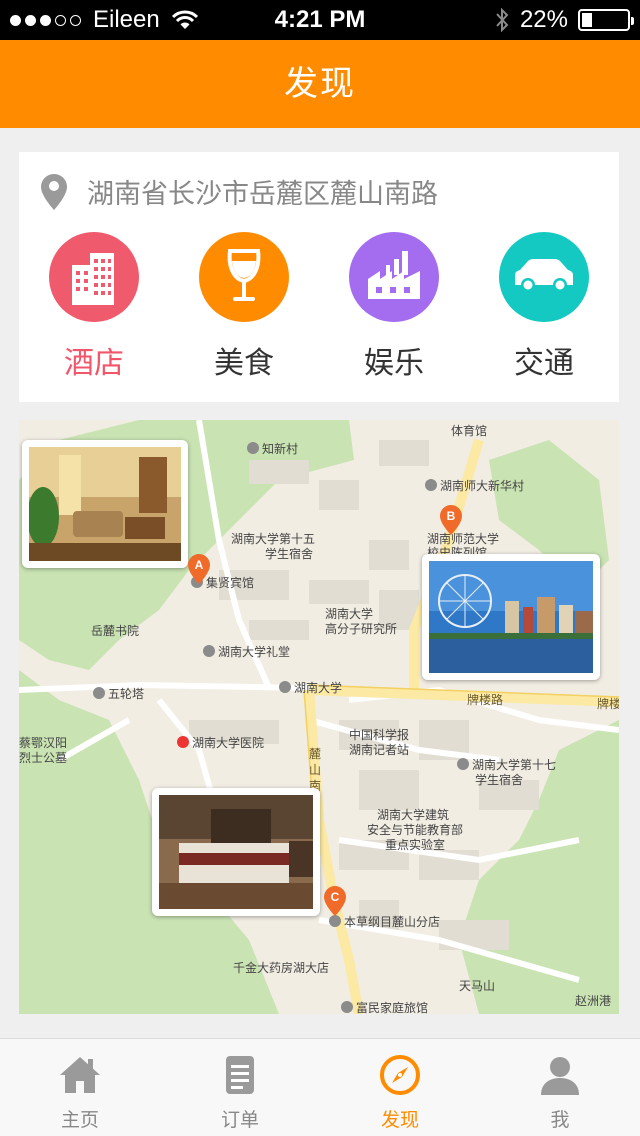 This screenshot has height=1136, width=640. I want to click on map-label: 天马山, so click(477, 986).